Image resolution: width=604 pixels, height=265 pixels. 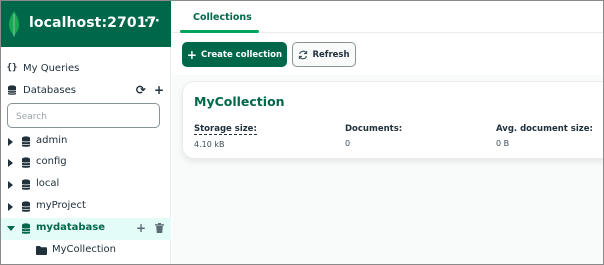 I want to click on stat-storage-size: Storage size: 4.10 kB, so click(x=225, y=136).